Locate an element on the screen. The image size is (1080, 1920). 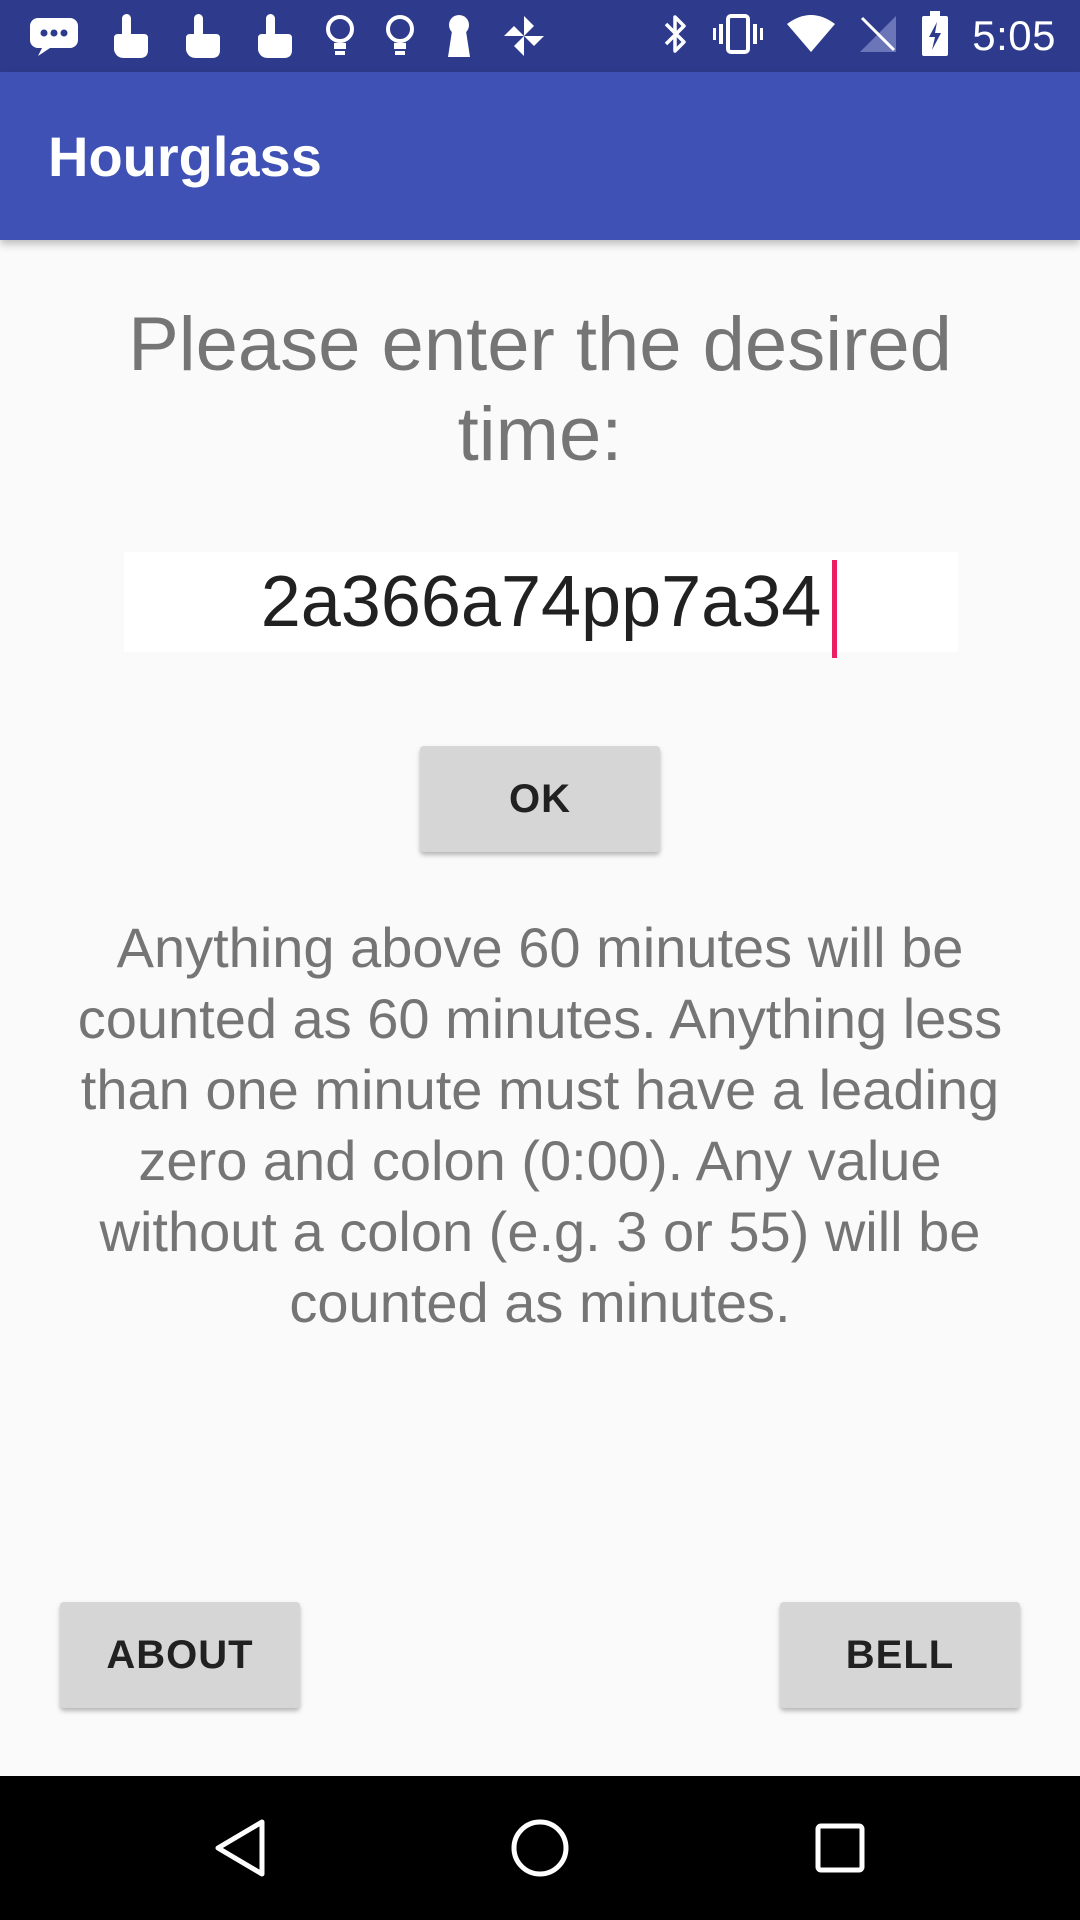
vibrate-icon is located at coordinates (738, 36).